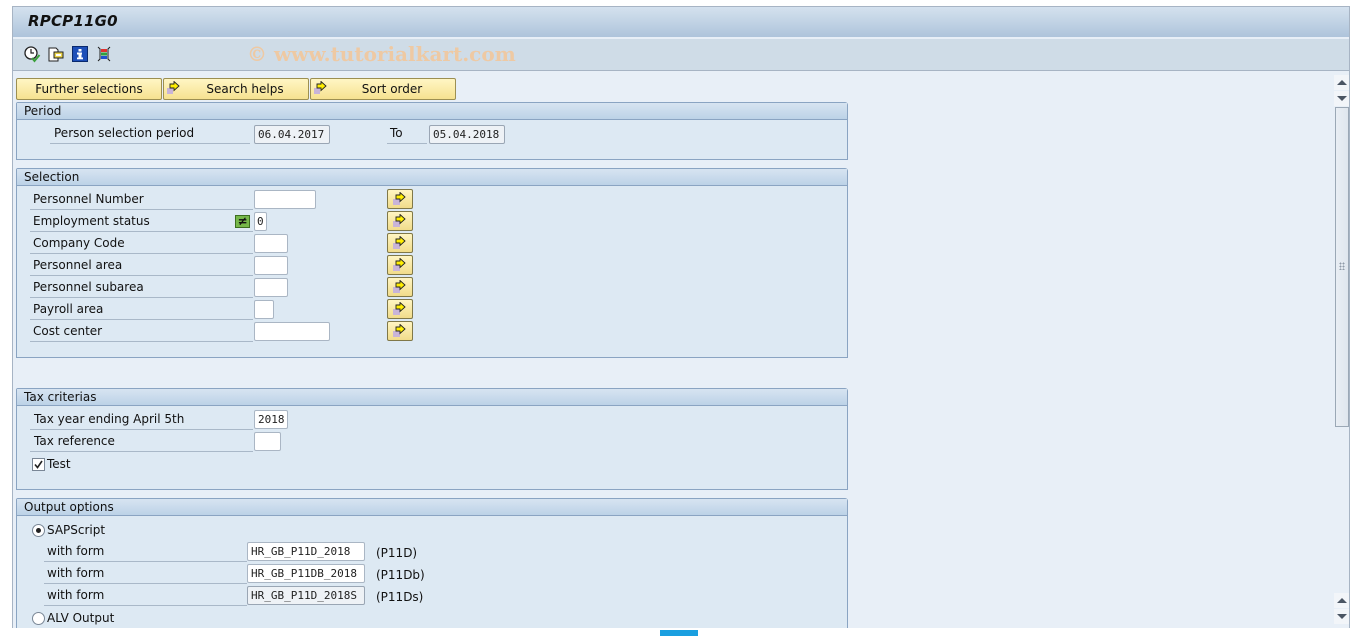 The width and height of the screenshot is (1364, 636). Describe the element at coordinates (292, 331) in the screenshot. I see `cost-center-input` at that location.